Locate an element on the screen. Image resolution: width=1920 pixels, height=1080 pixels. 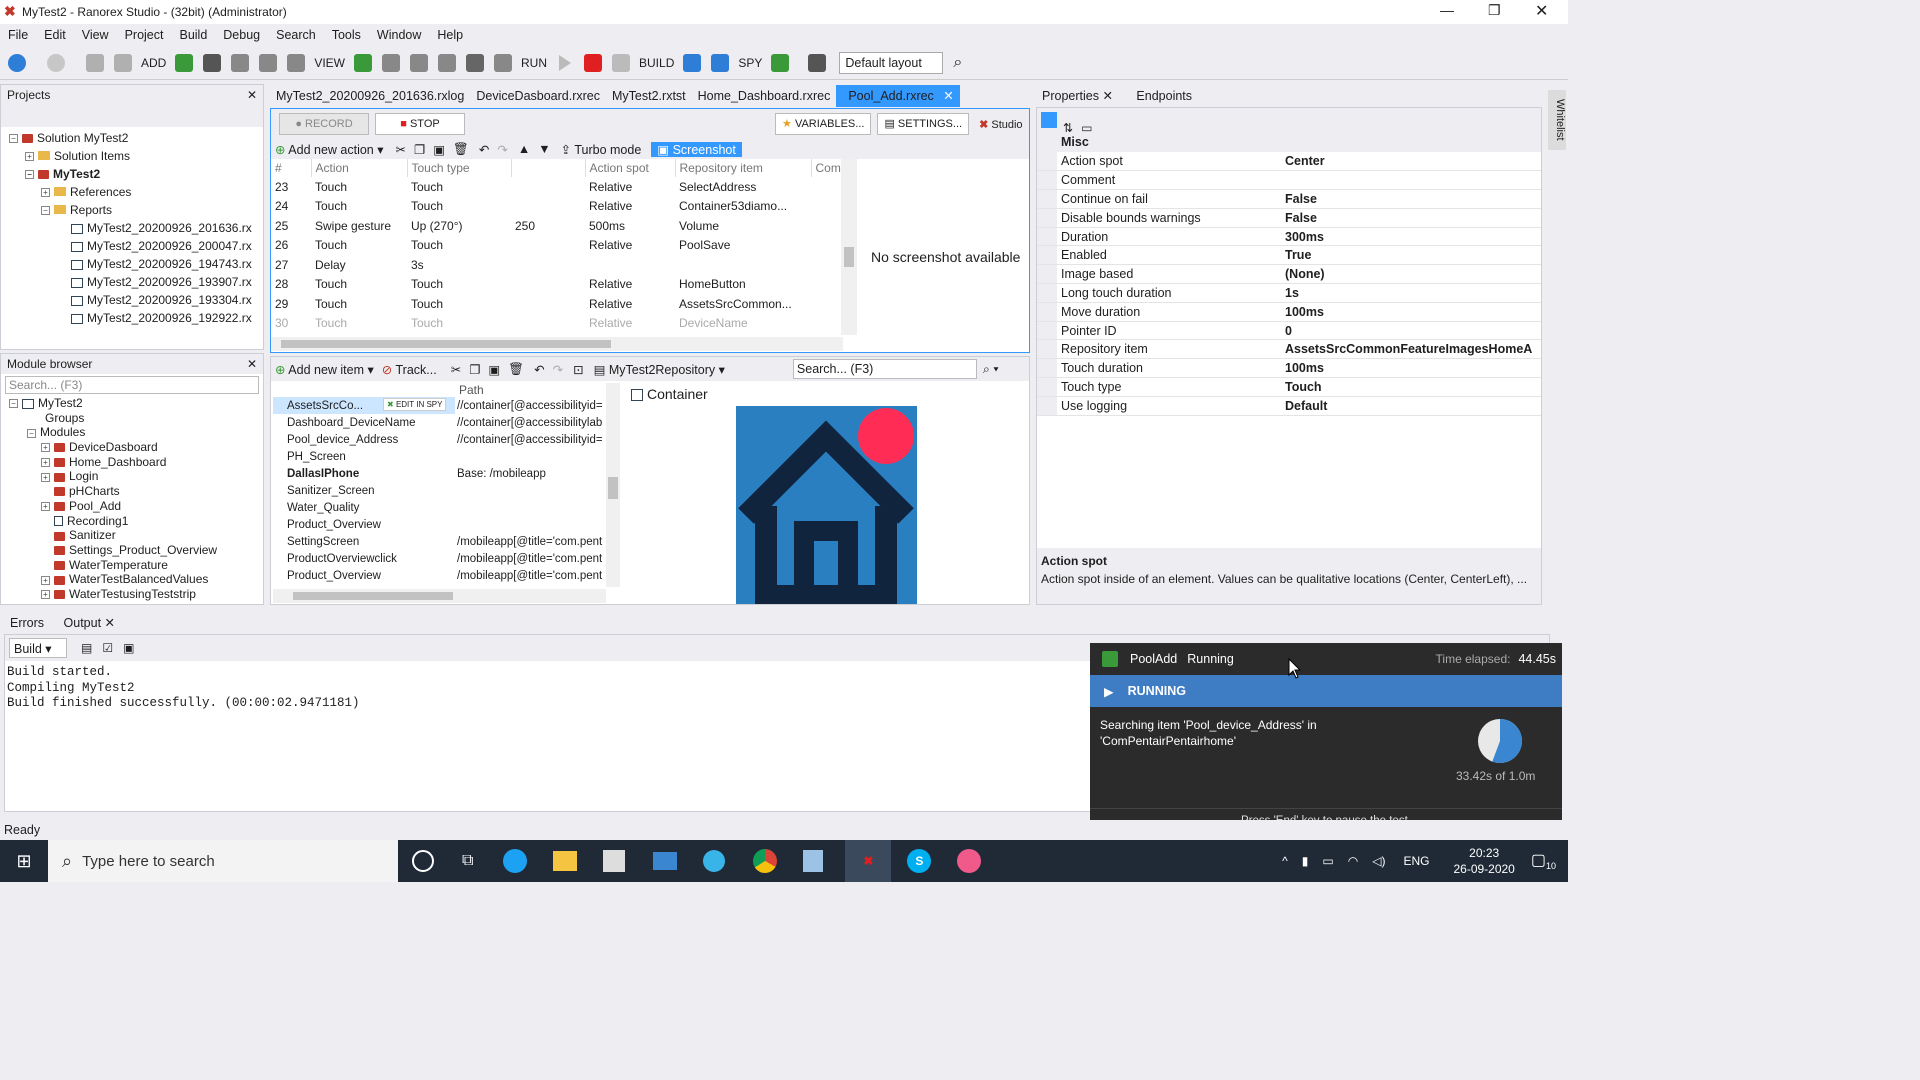
add-action-button: ⊕ Add new action ▾ is located at coordinates (329, 149).